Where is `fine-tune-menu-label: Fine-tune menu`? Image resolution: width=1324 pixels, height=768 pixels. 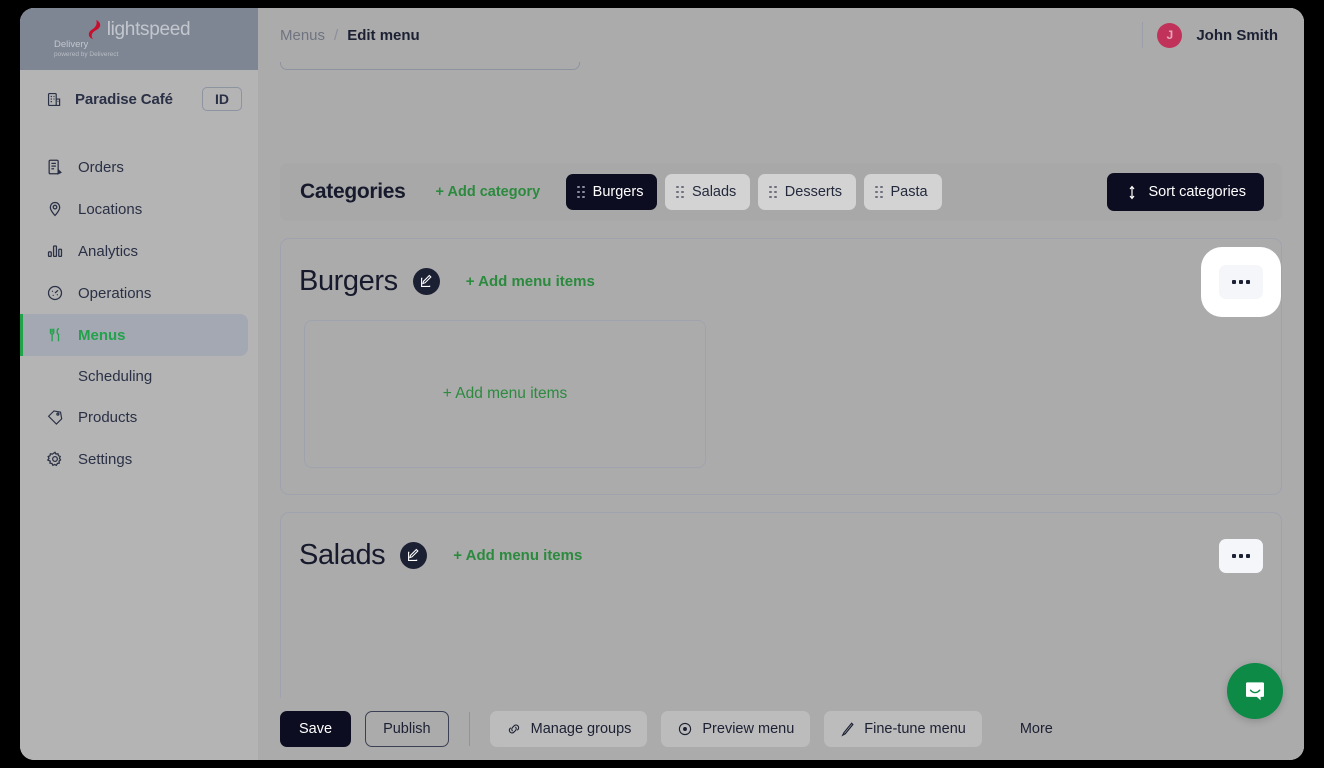
fine-tune-menu-label: Fine-tune menu is located at coordinates (915, 729).